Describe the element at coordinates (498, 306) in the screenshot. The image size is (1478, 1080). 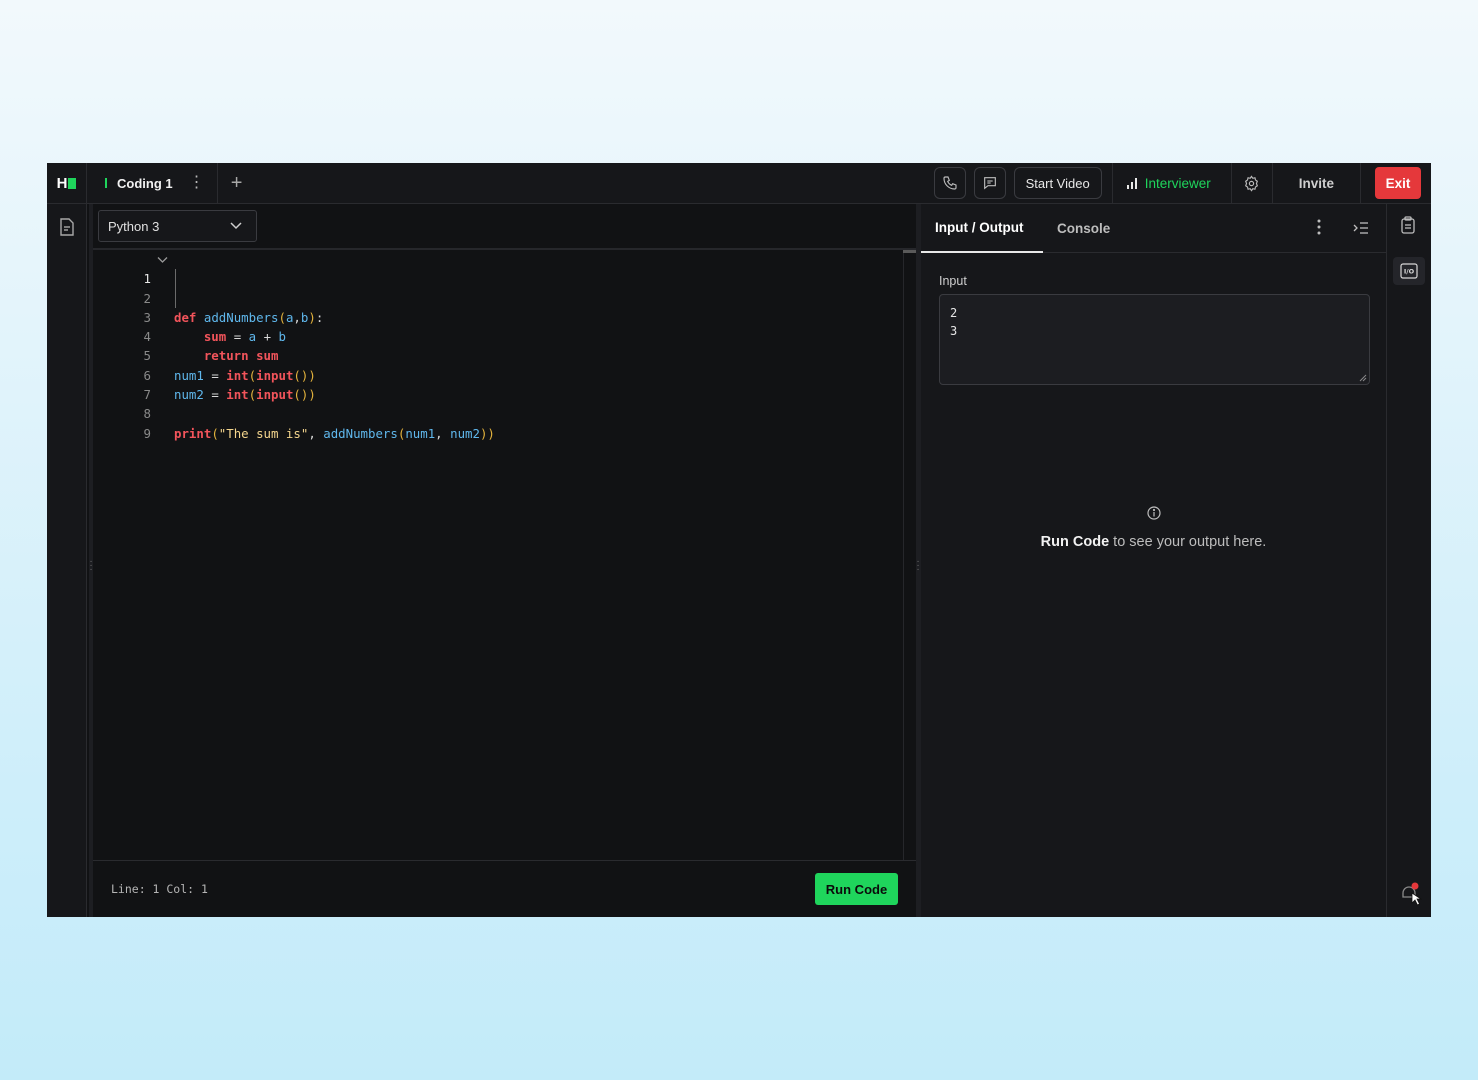
I see `code-line: 2 sum = a + b` at that location.